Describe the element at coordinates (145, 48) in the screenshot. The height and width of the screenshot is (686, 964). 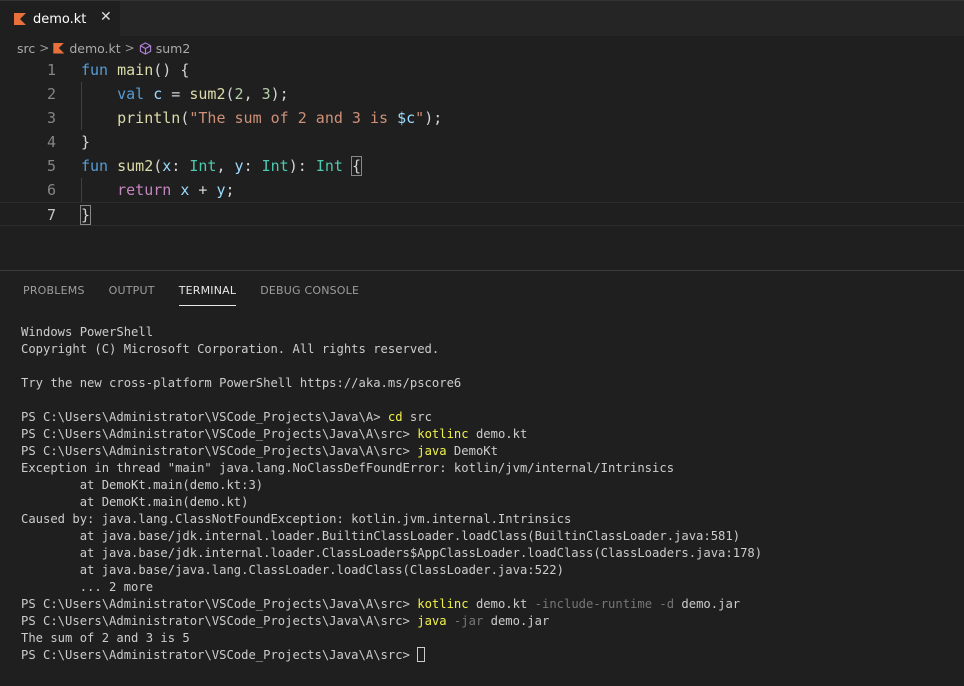
I see `method-cube-icon` at that location.